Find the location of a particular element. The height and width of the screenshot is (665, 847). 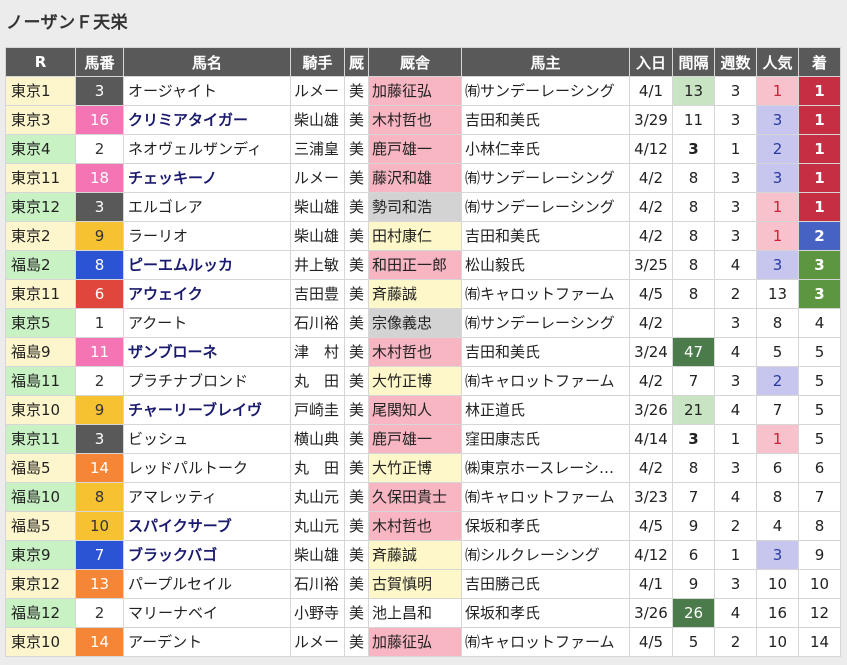

table-row: 福島11 2 プラチナブロンド丸 田美大竹正博 ㈲キャロットファーム 4/2 7 3 2 5 is located at coordinates (423, 381).